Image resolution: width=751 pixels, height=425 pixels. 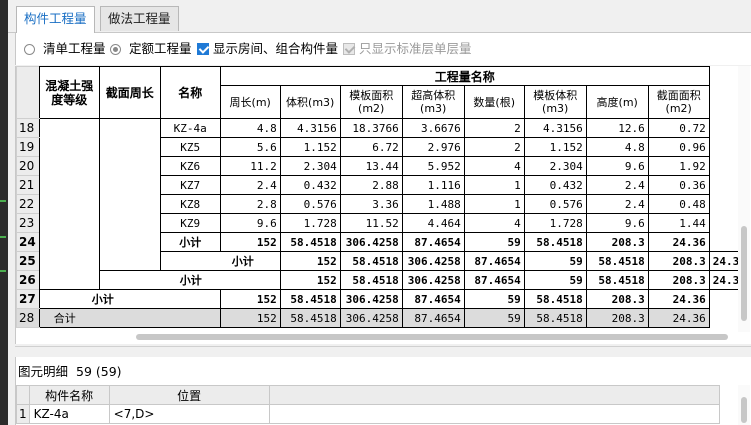 What do you see at coordinates (28, 223) in the screenshot?
I see `row-number: 23` at bounding box center [28, 223].